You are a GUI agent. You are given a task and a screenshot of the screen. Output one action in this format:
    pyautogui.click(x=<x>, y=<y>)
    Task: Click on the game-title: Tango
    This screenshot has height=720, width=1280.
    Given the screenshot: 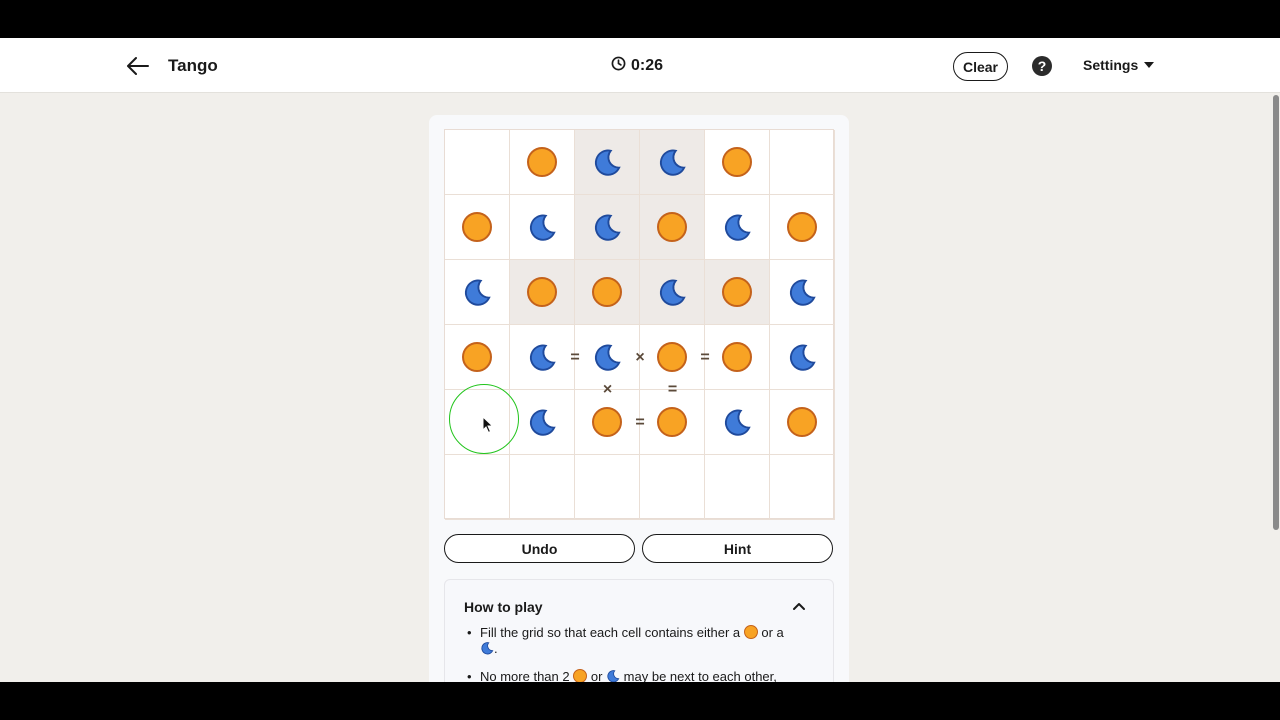 What is the action you would take?
    pyautogui.click(x=193, y=65)
    